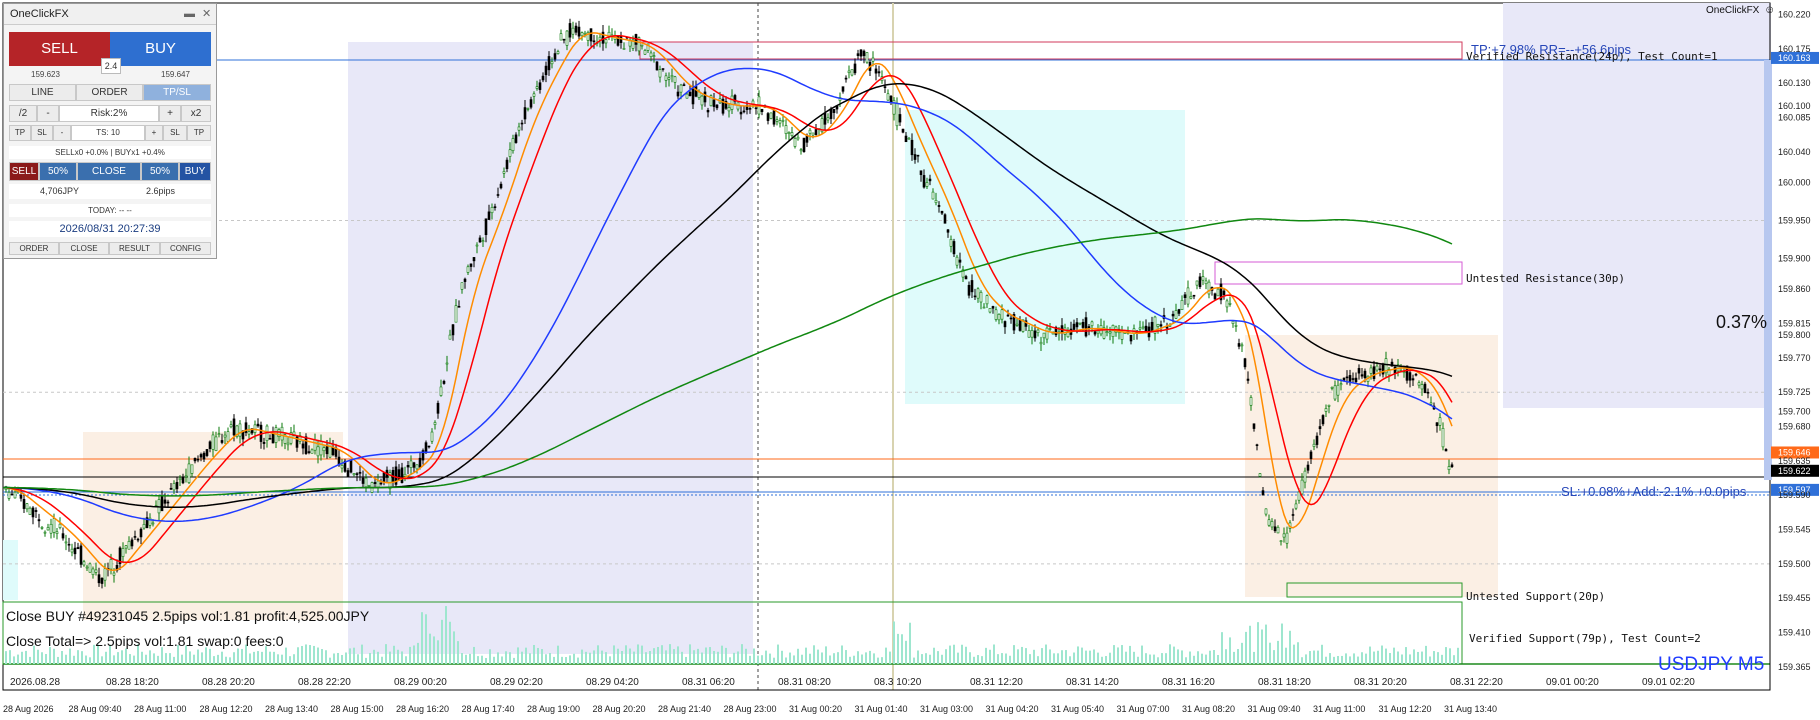  Describe the element at coordinates (189, 14) in the screenshot. I see `minimize-icon: ▬` at that location.